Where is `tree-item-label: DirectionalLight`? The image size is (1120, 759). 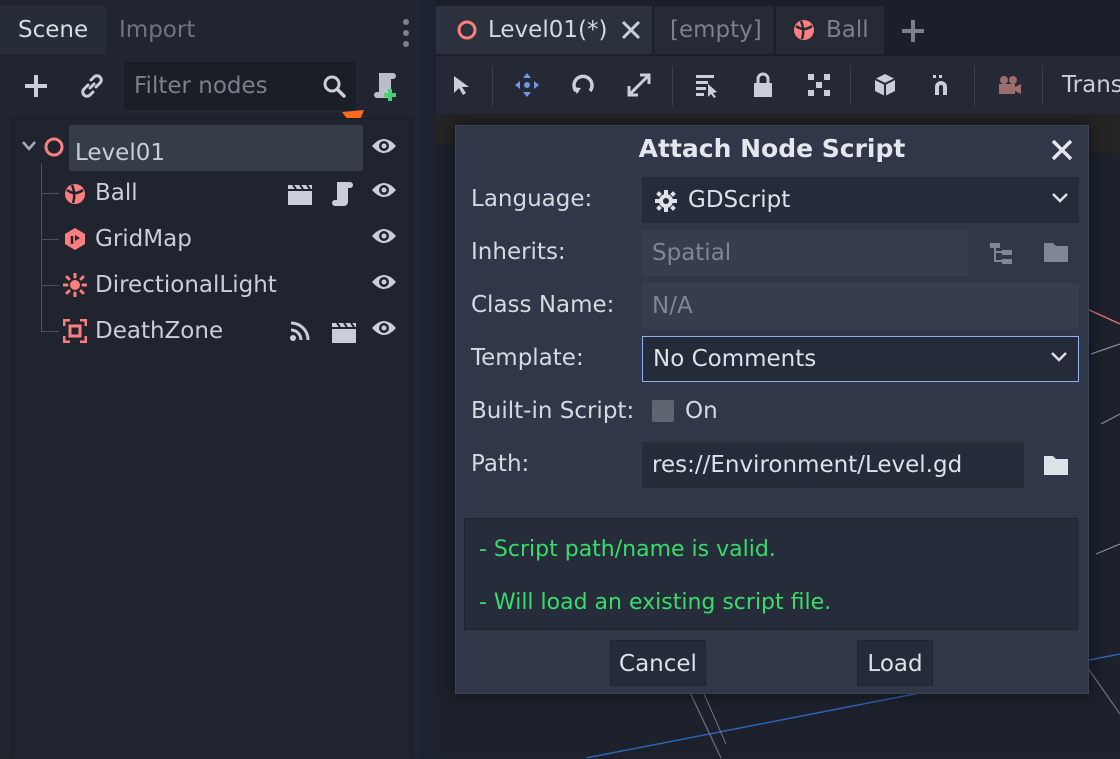
tree-item-label: DirectionalLight is located at coordinates (186, 285).